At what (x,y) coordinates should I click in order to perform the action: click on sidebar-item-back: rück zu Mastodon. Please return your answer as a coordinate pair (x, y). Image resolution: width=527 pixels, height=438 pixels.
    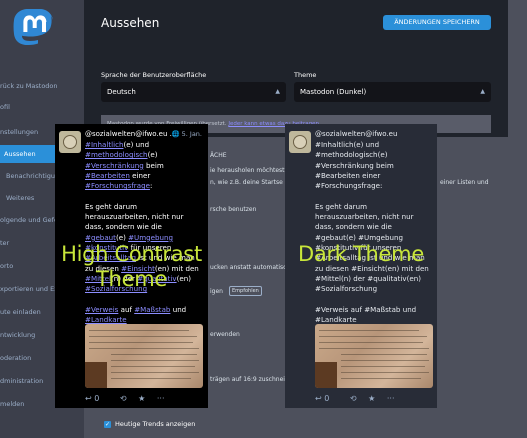
    Looking at the image, I should click on (42, 86).